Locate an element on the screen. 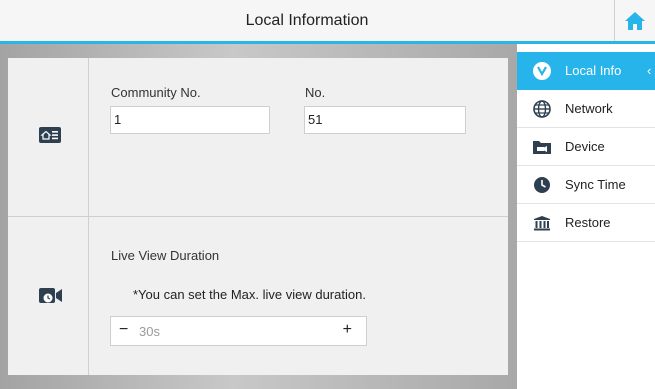  active-caret-icon: ‹ is located at coordinates (649, 70).